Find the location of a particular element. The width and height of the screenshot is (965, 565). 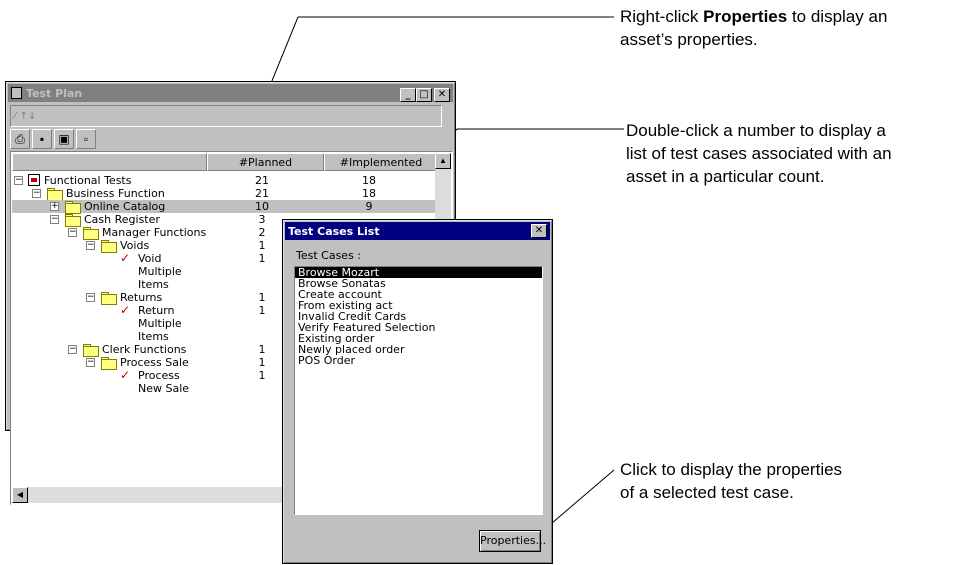

maximize-button: □ is located at coordinates (424, 95).